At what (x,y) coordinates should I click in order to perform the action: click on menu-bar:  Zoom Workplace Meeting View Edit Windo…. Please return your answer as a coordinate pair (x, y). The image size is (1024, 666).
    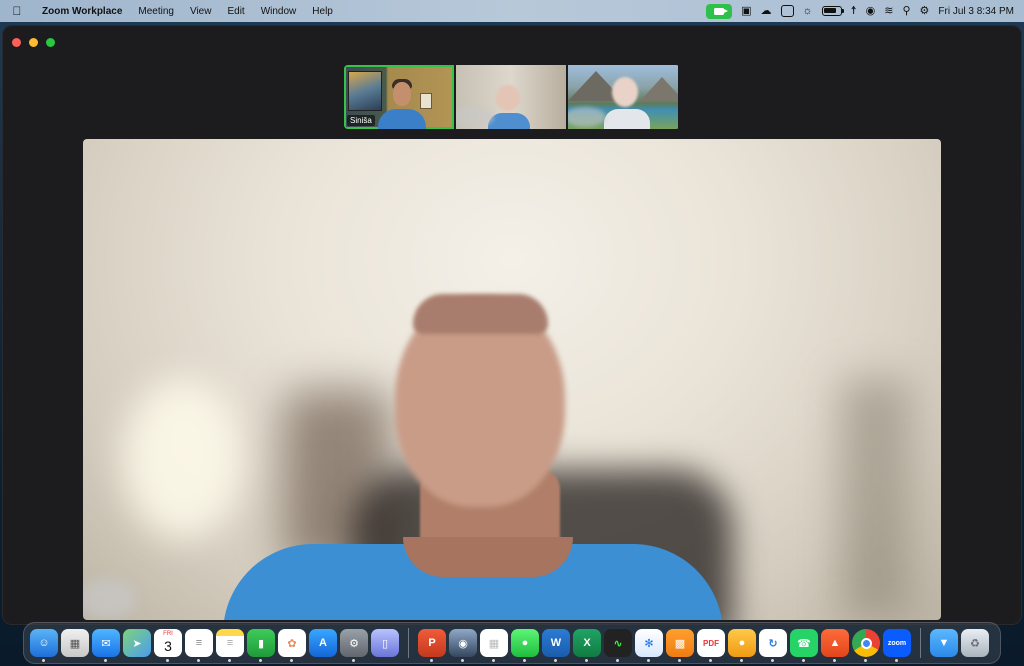
    Looking at the image, I should click on (512, 11).